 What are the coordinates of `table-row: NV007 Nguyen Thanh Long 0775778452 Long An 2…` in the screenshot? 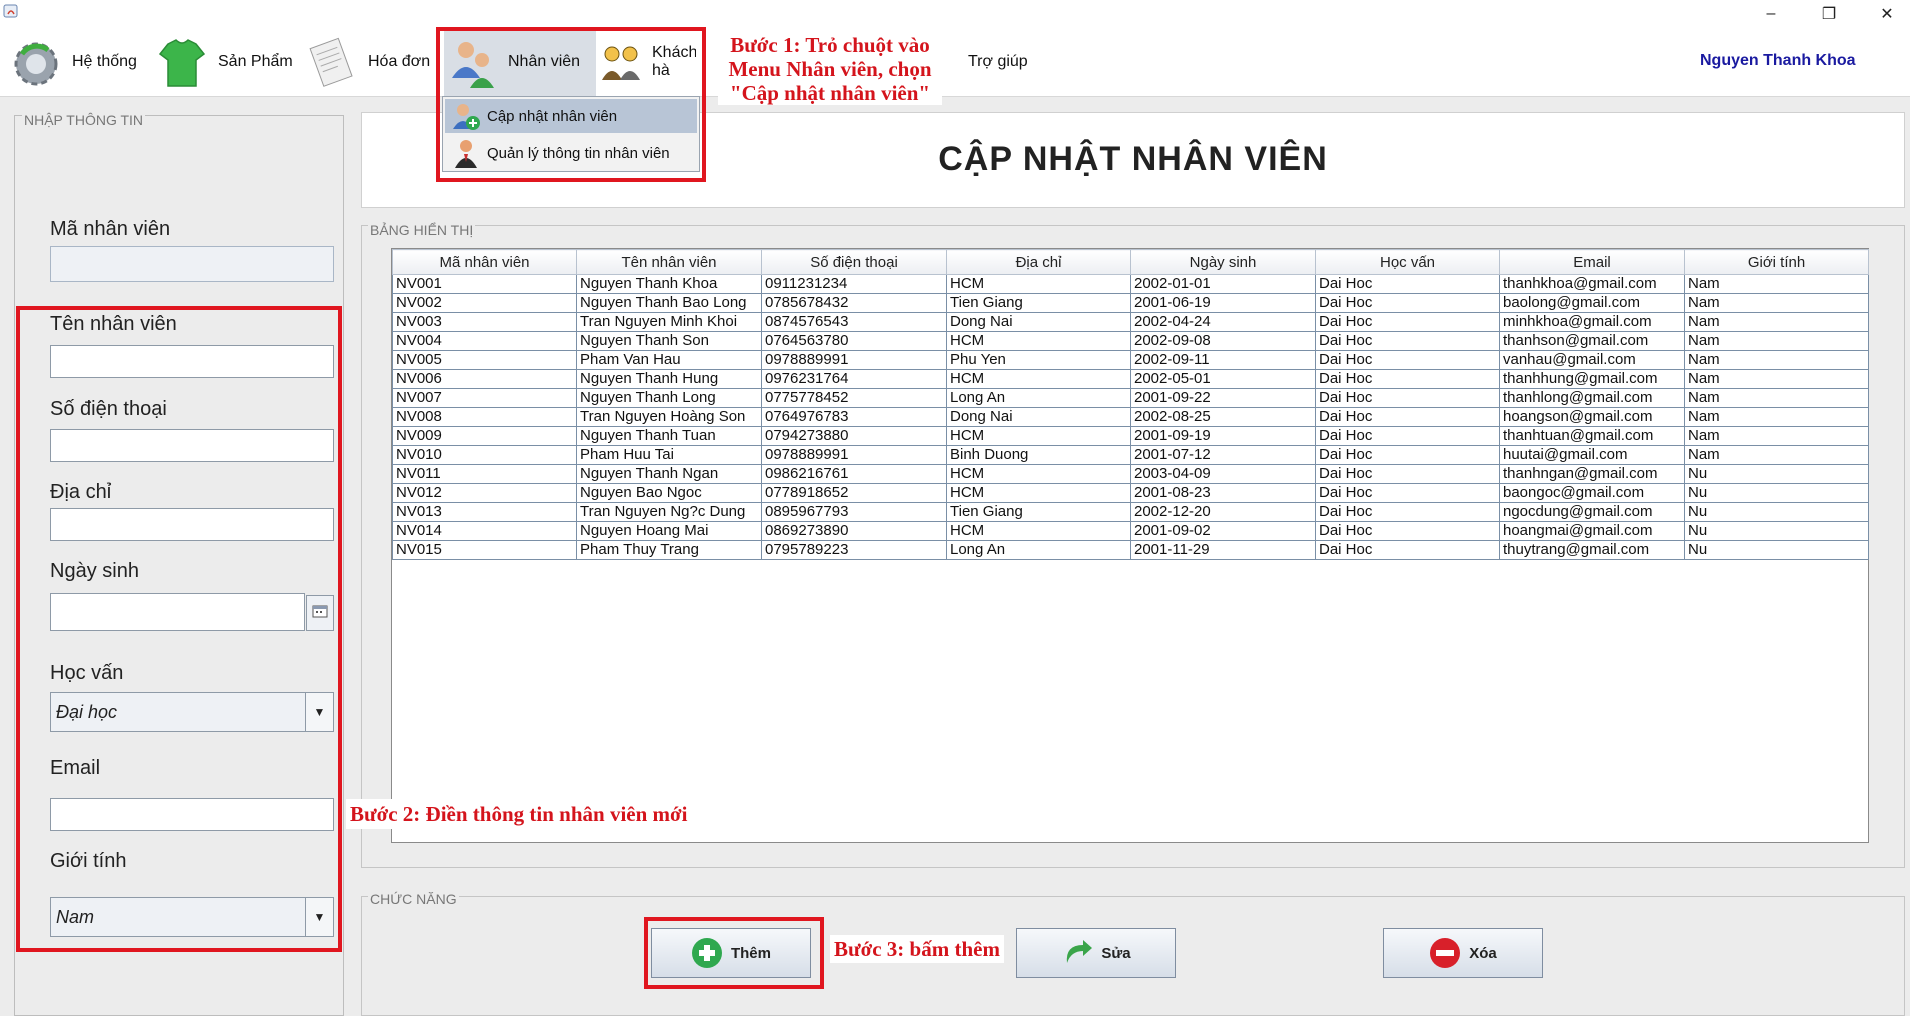 It's located at (1130, 398).